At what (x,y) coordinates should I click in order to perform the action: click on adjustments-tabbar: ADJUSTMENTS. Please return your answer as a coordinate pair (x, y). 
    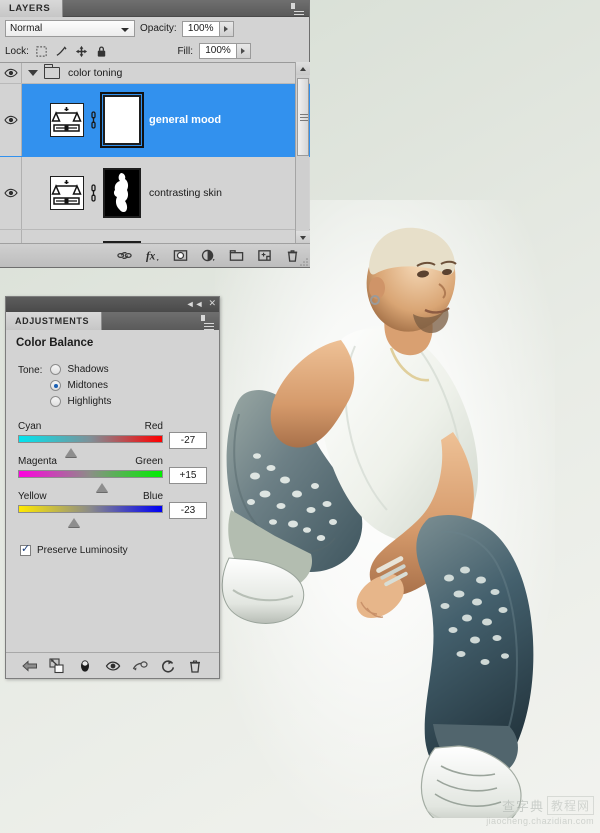
    Looking at the image, I should click on (112, 321).